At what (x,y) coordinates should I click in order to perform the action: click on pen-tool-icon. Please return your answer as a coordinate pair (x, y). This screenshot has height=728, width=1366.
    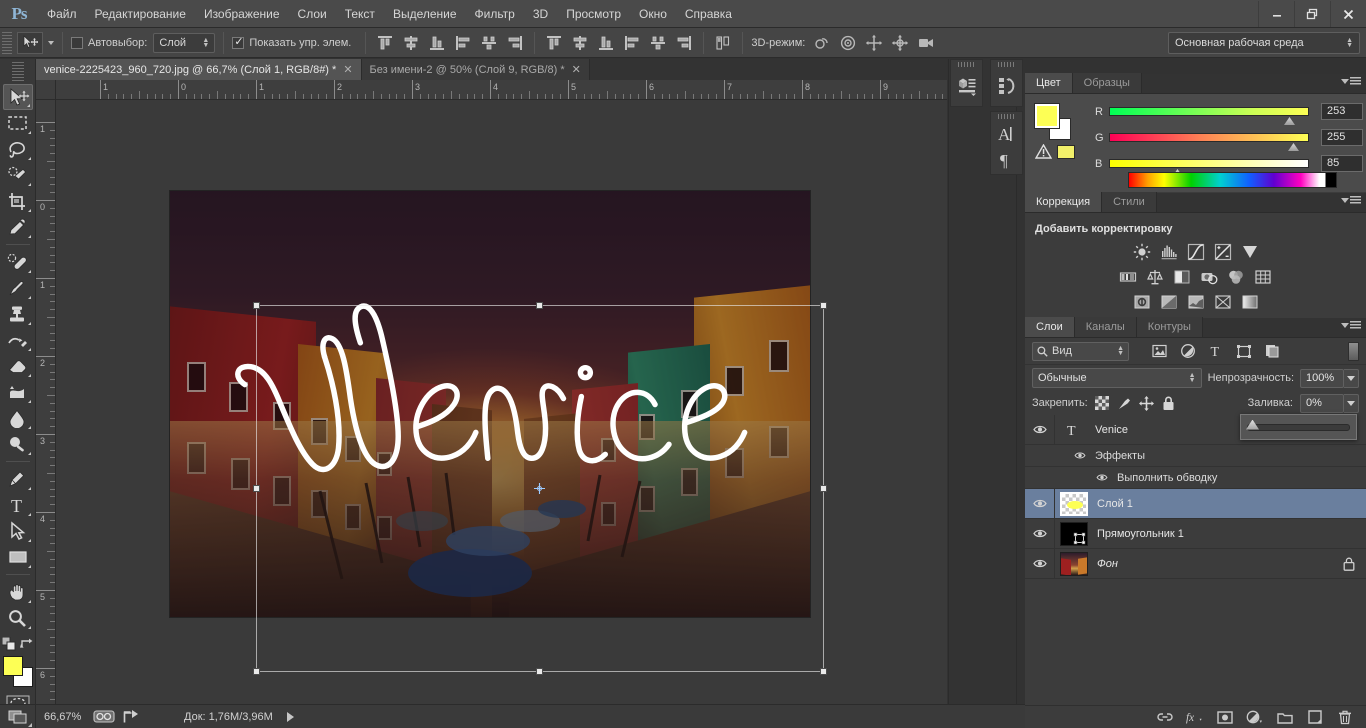
    Looking at the image, I should click on (18, 479).